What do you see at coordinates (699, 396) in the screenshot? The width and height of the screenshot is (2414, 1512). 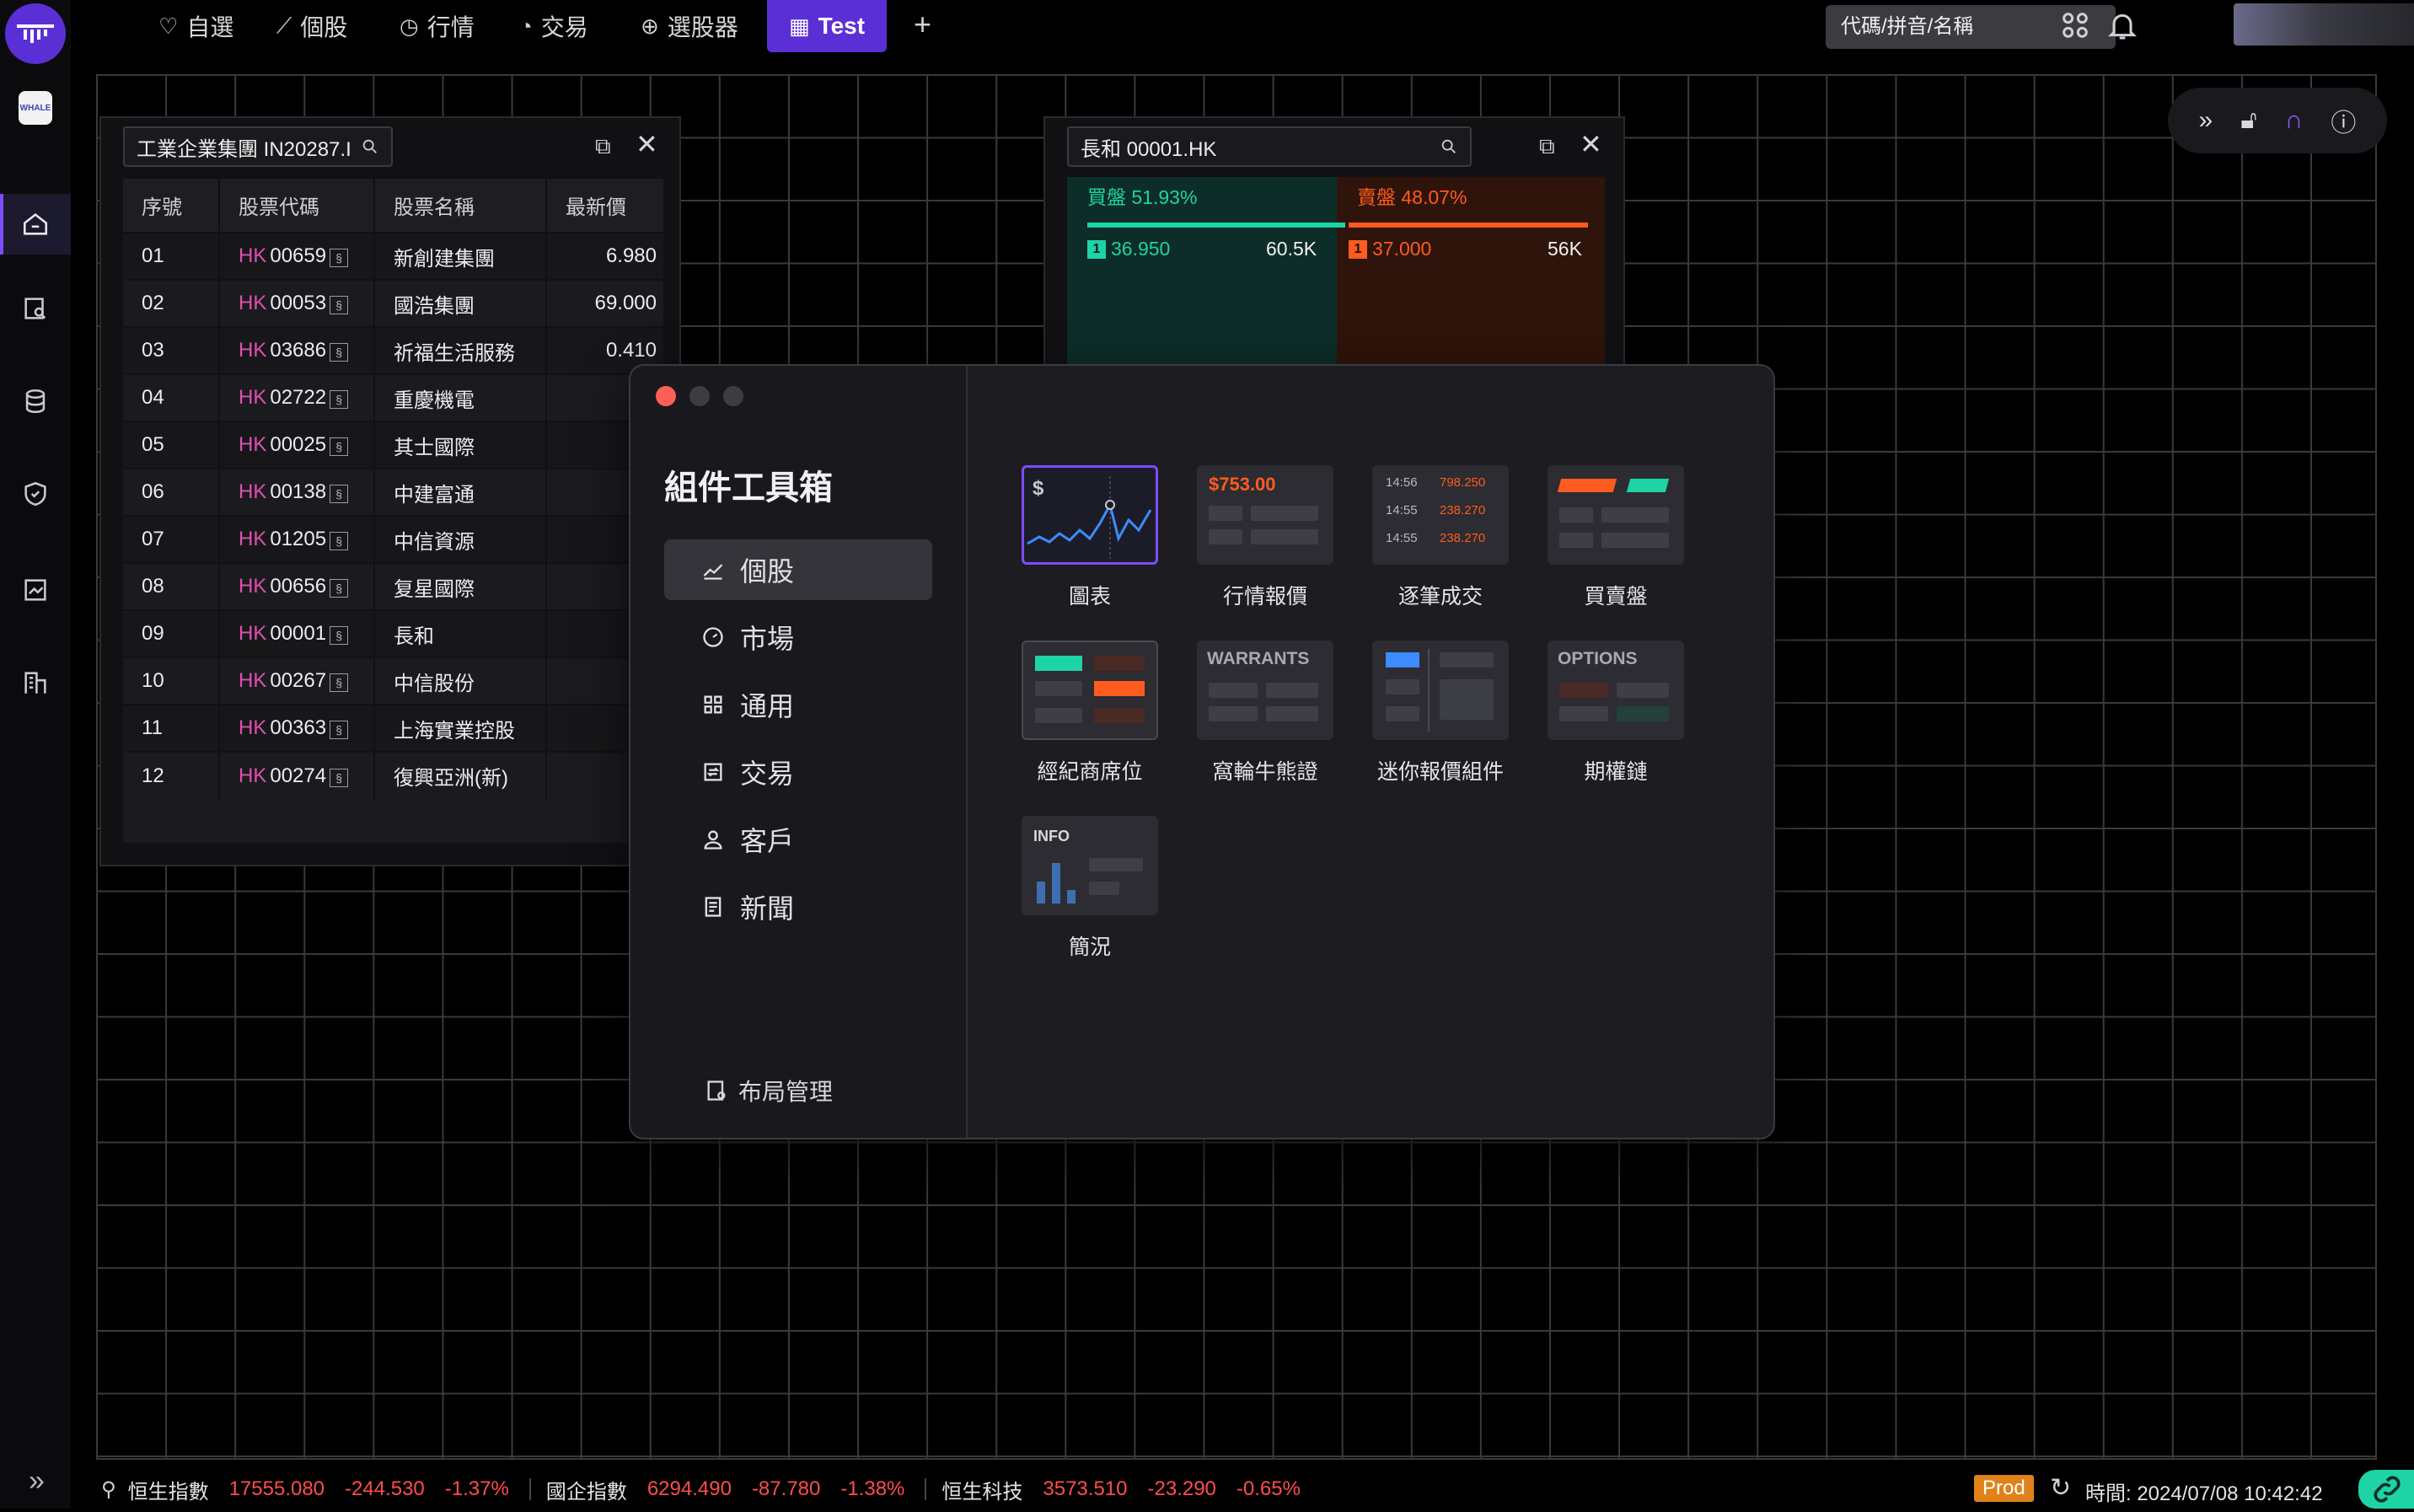 I see `window-minimize-button` at bounding box center [699, 396].